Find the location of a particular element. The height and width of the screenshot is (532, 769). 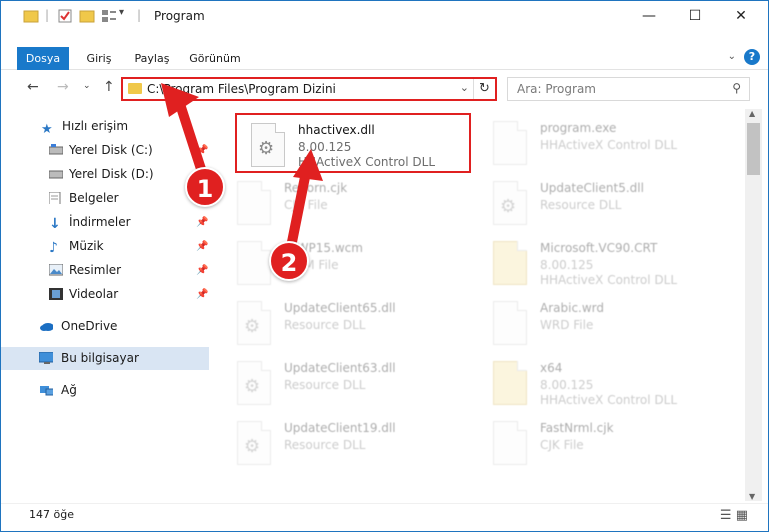

step-badge-2: 2 is located at coordinates (289, 261).